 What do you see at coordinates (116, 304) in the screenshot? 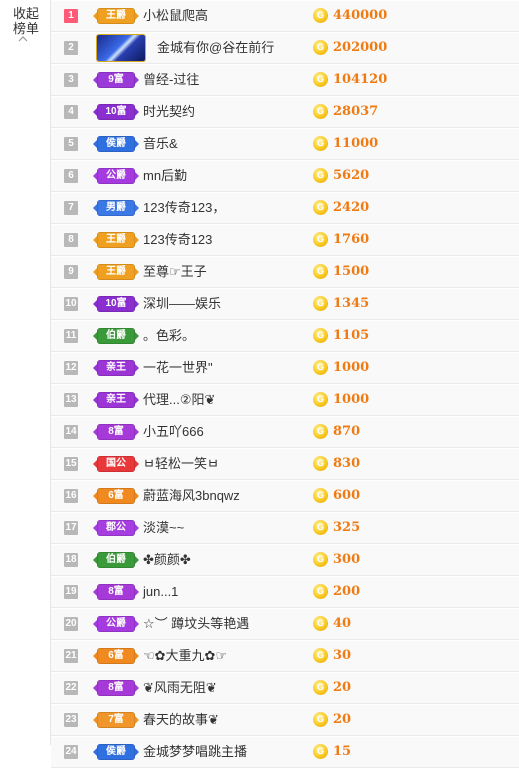
I see `level-badge: 10富` at bounding box center [116, 304].